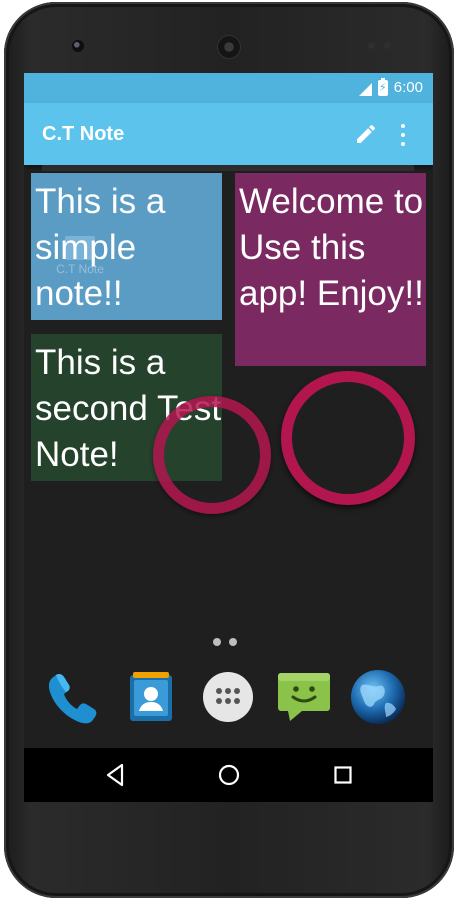 This screenshot has width=458, height=900. What do you see at coordinates (78, 46) in the screenshot?
I see `front-camera` at bounding box center [78, 46].